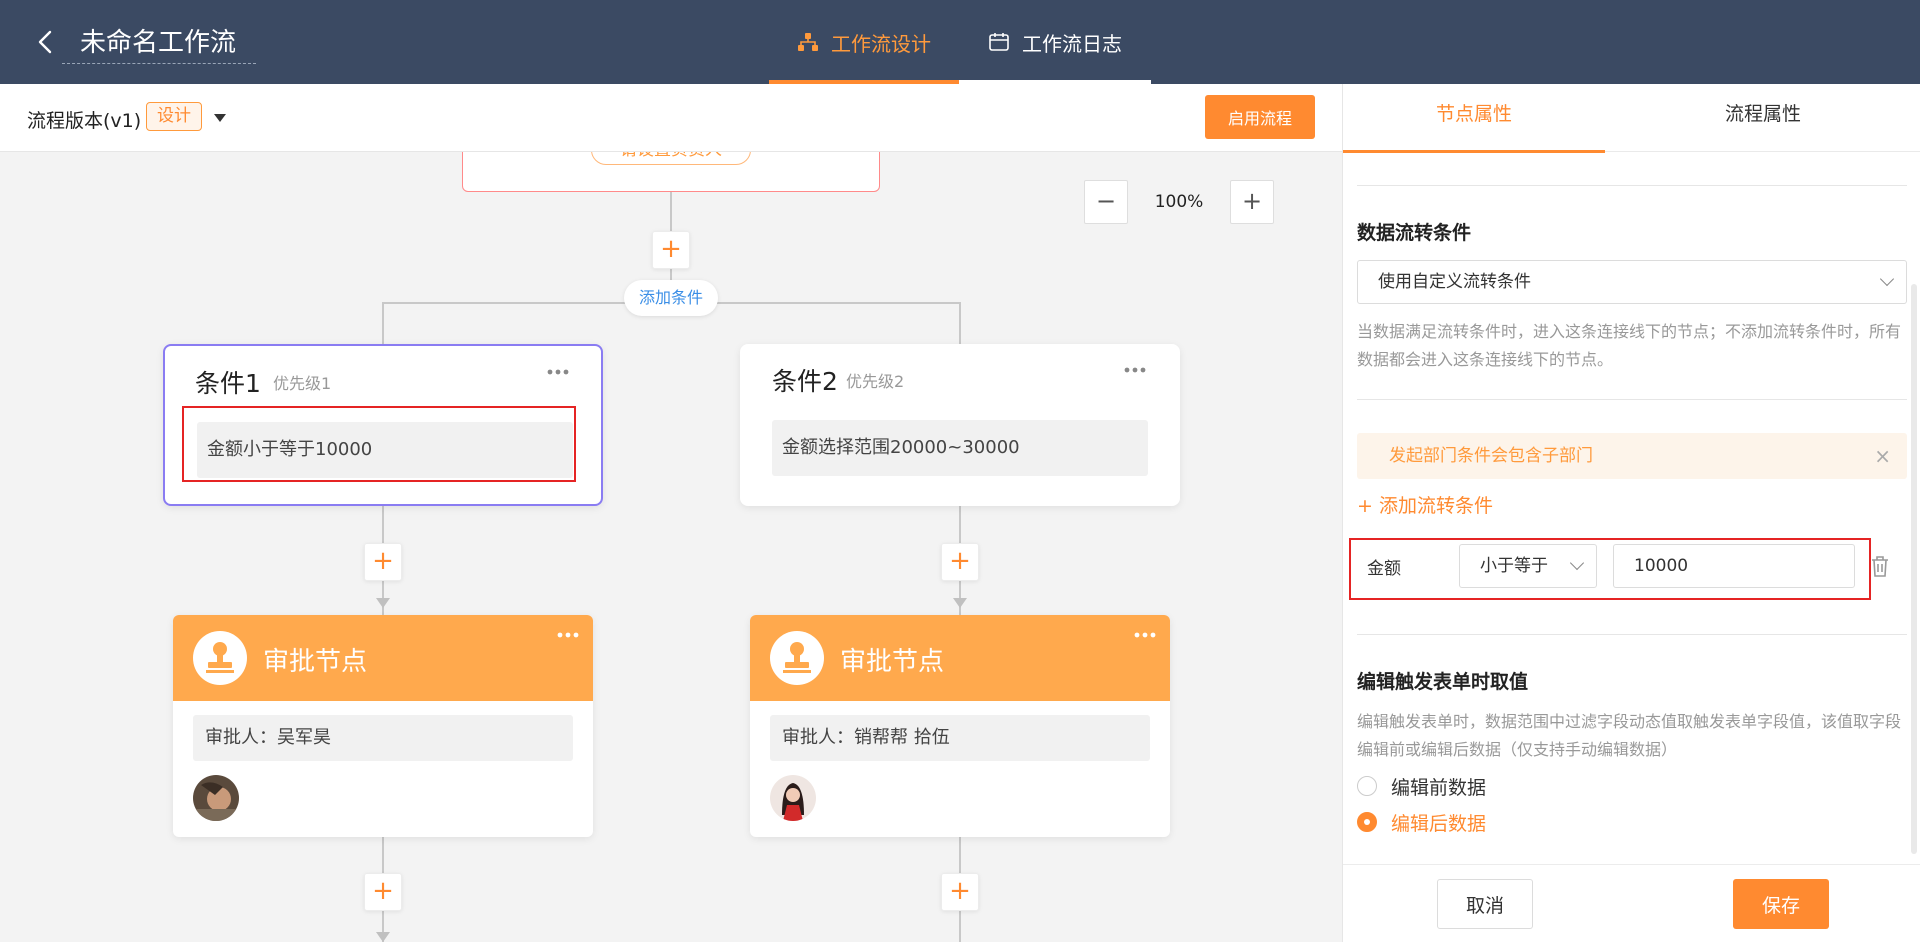 The image size is (1920, 942). Describe the element at coordinates (1632, 456) in the screenshot. I see `sub-department-notice: 发起部门条件会包含子部门 ×` at that location.